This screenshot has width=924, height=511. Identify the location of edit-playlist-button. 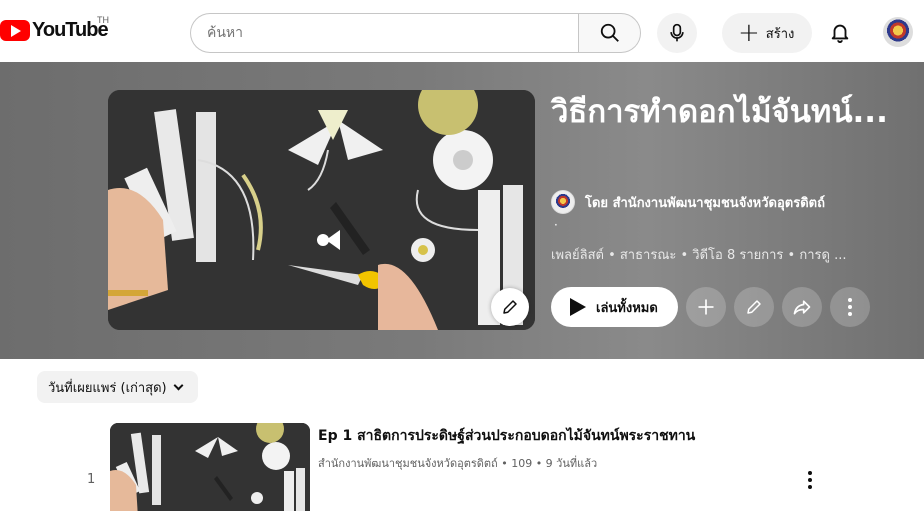
(754, 307).